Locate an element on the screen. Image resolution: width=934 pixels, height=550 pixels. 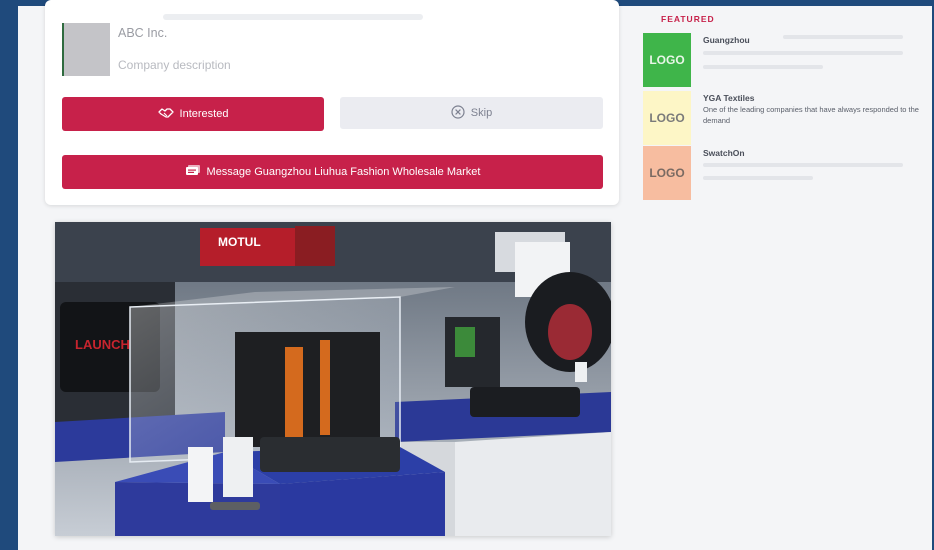
featured-name: Guangzhou is located at coordinates (726, 40).